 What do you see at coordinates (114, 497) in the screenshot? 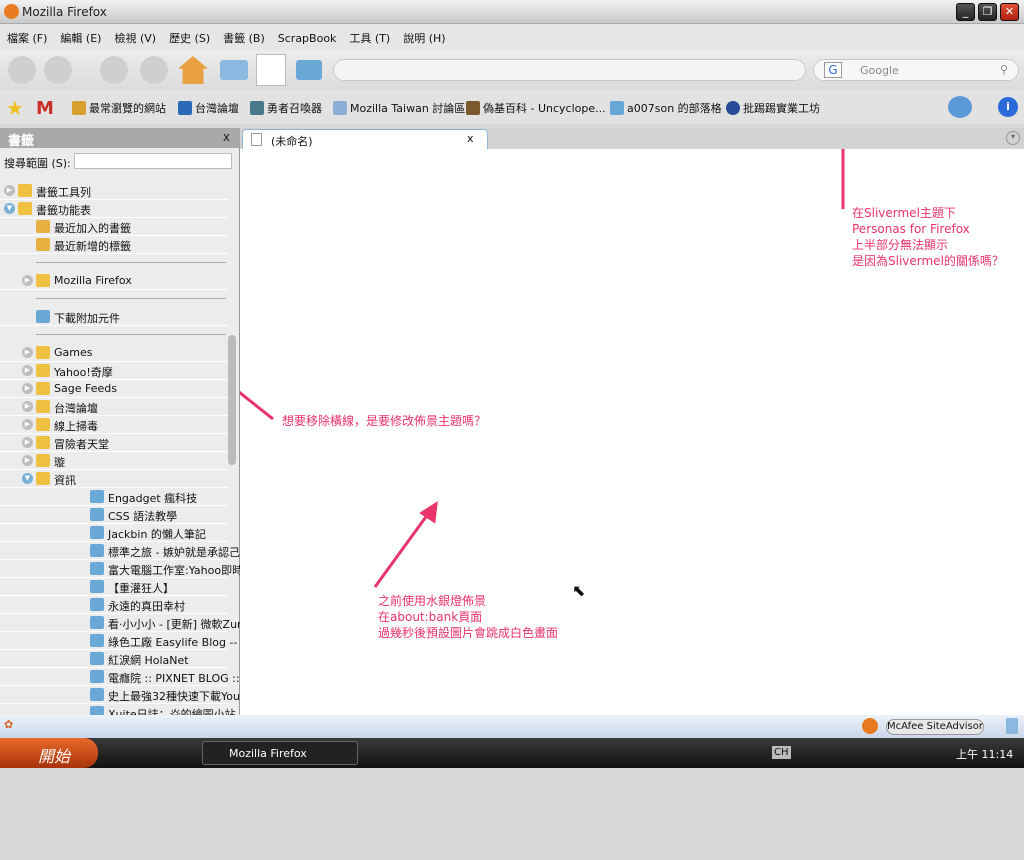
I see `bookmark-row: Engadget 瘋科技` at bounding box center [114, 497].